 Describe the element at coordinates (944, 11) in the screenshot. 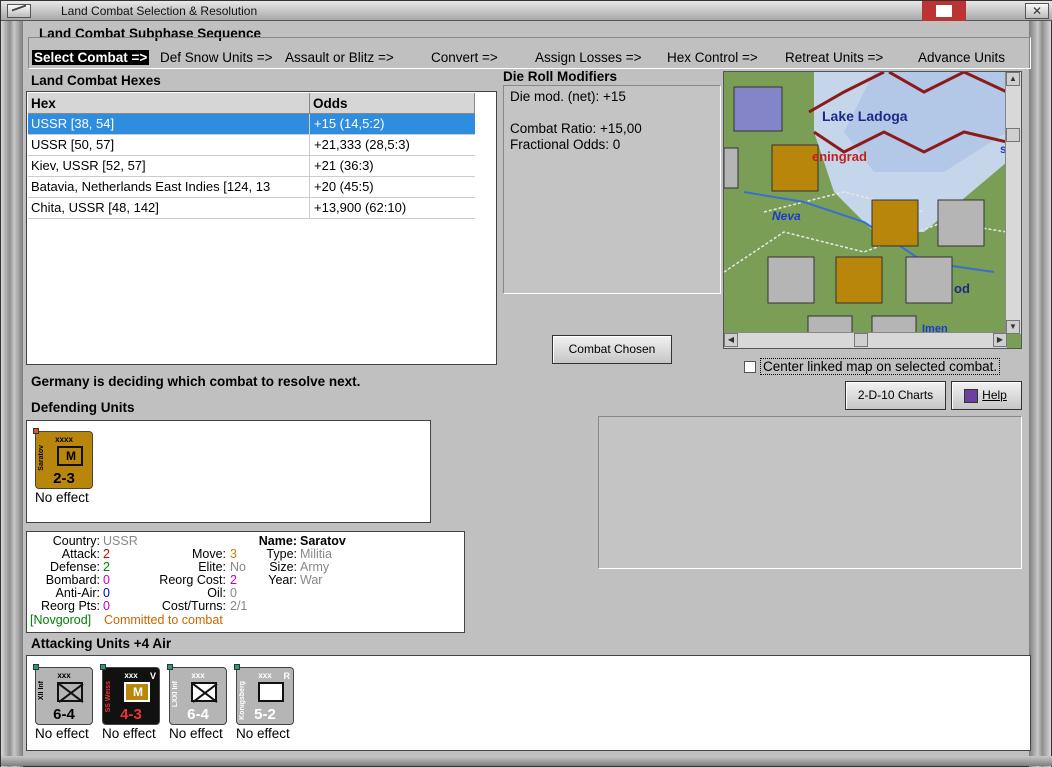

I see `german-flag-icon` at that location.